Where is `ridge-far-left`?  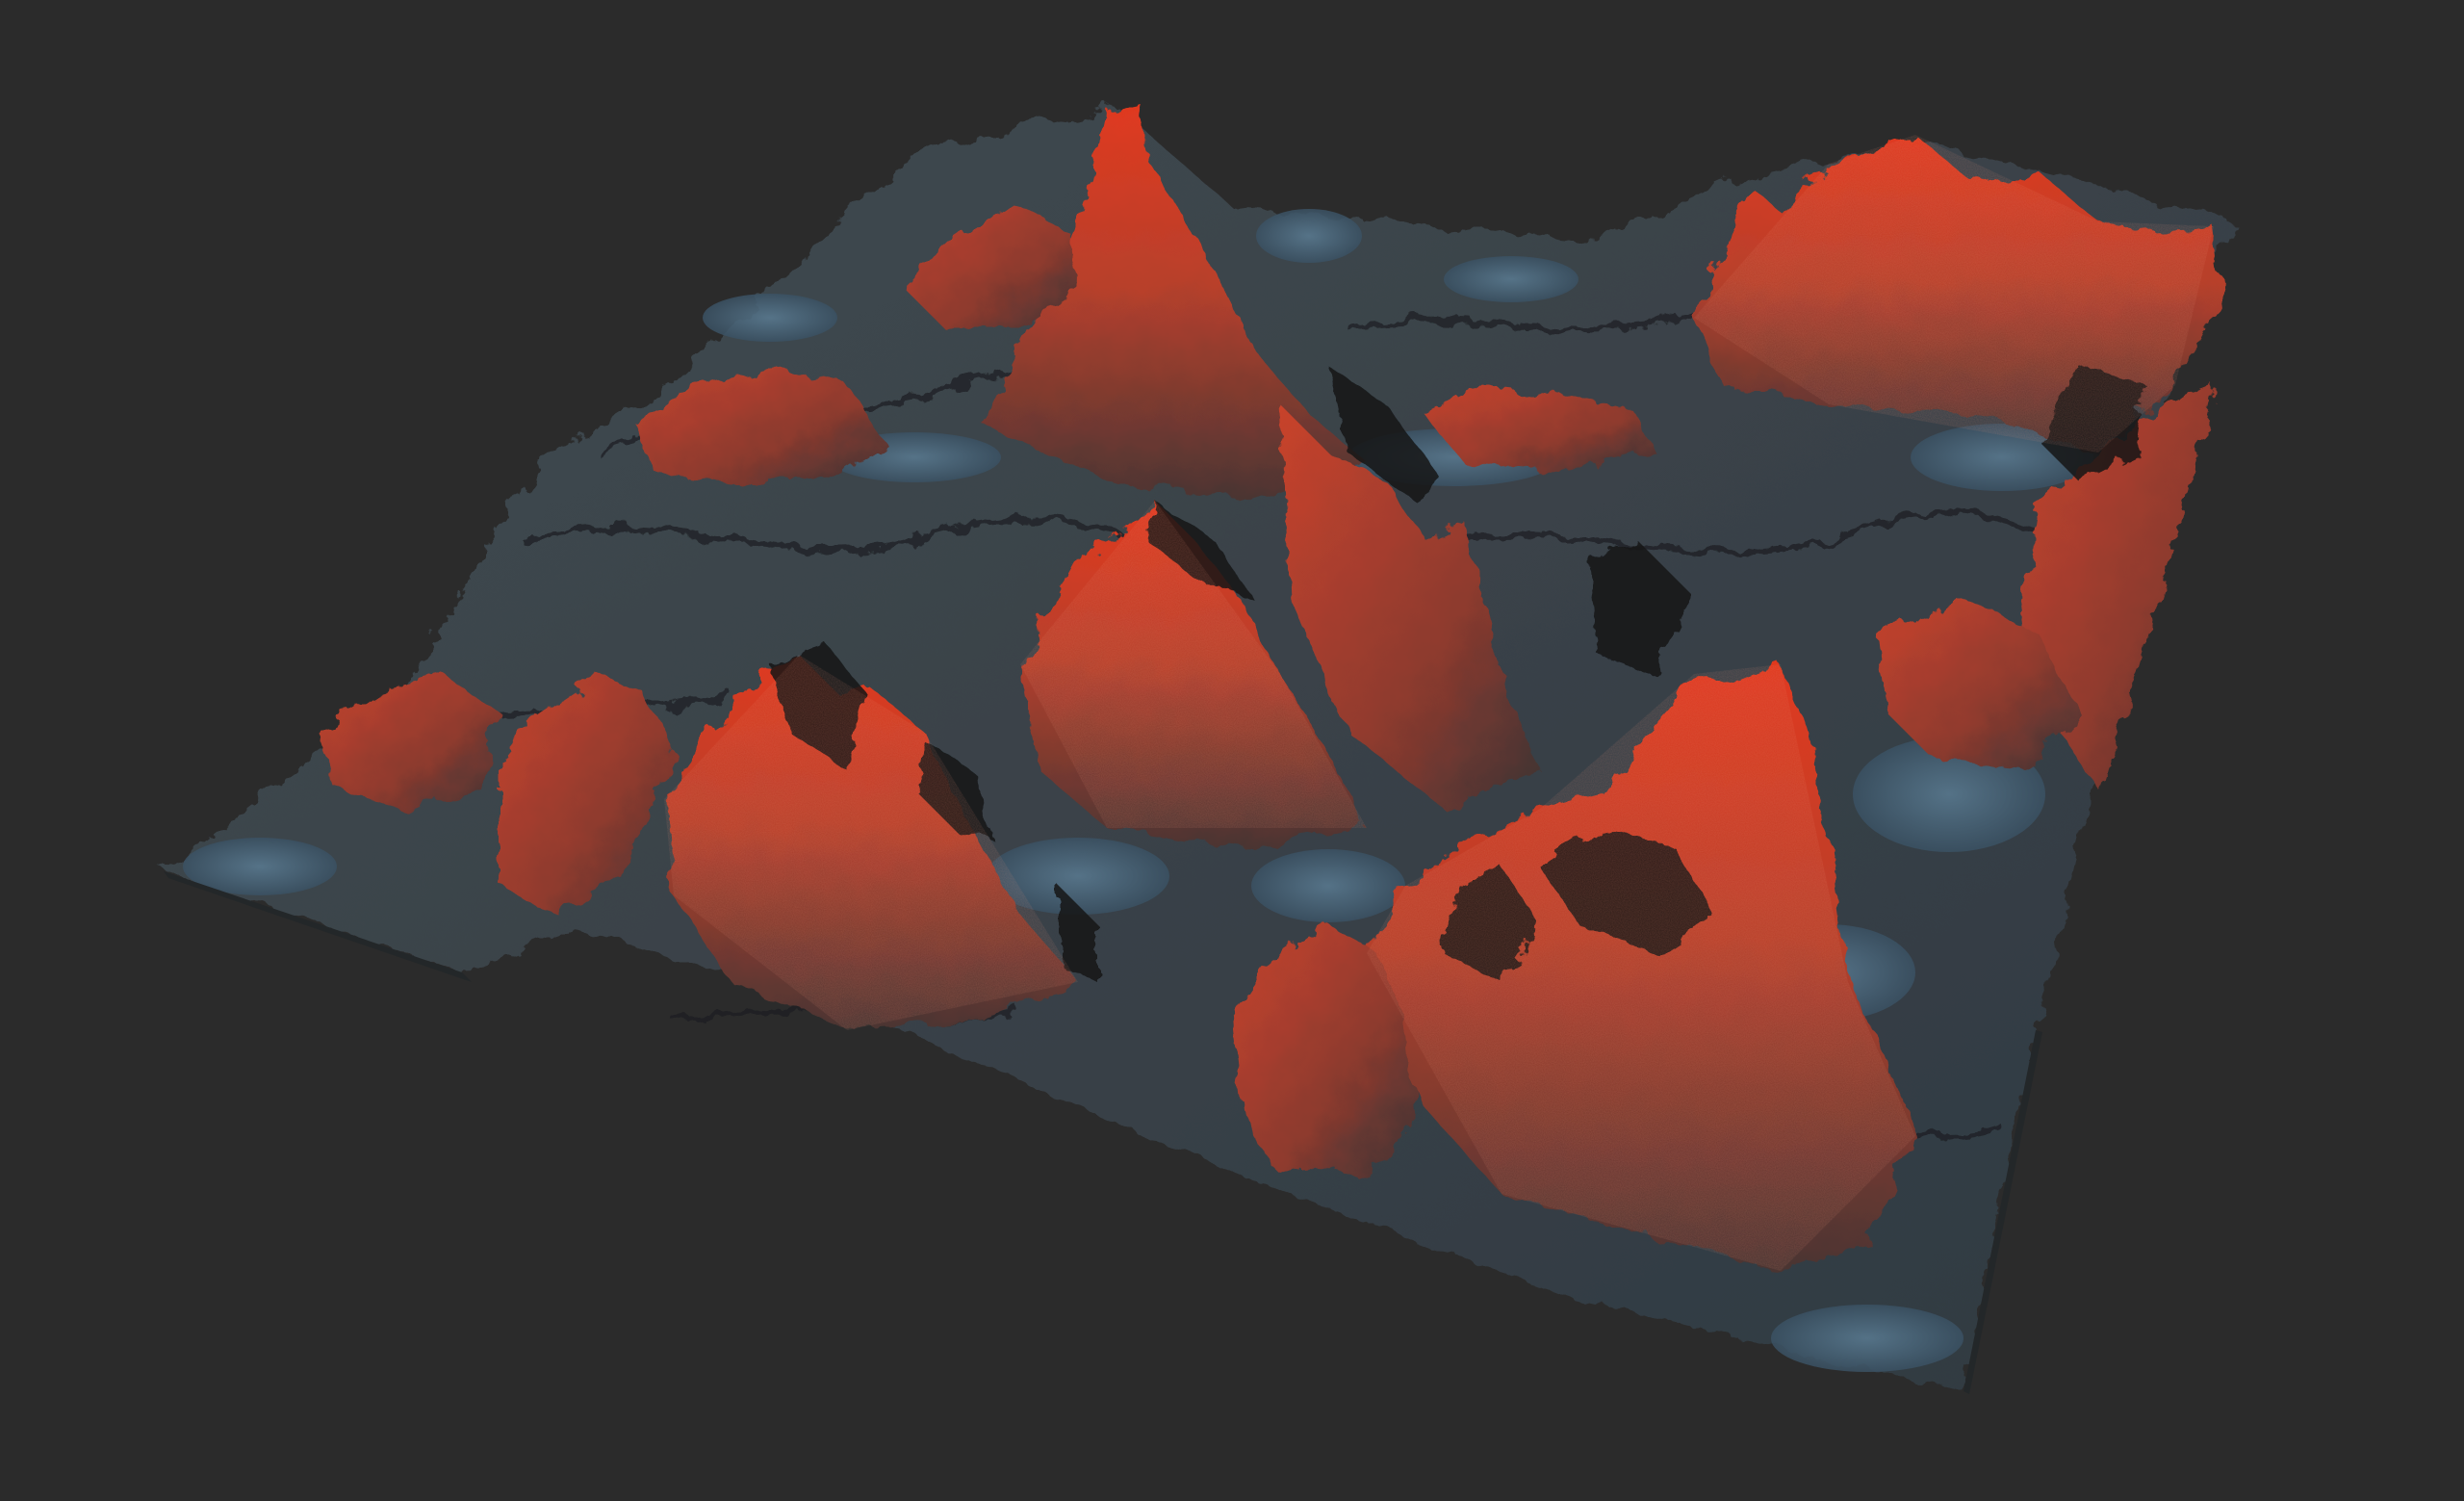
ridge-far-left is located at coordinates (409, 741).